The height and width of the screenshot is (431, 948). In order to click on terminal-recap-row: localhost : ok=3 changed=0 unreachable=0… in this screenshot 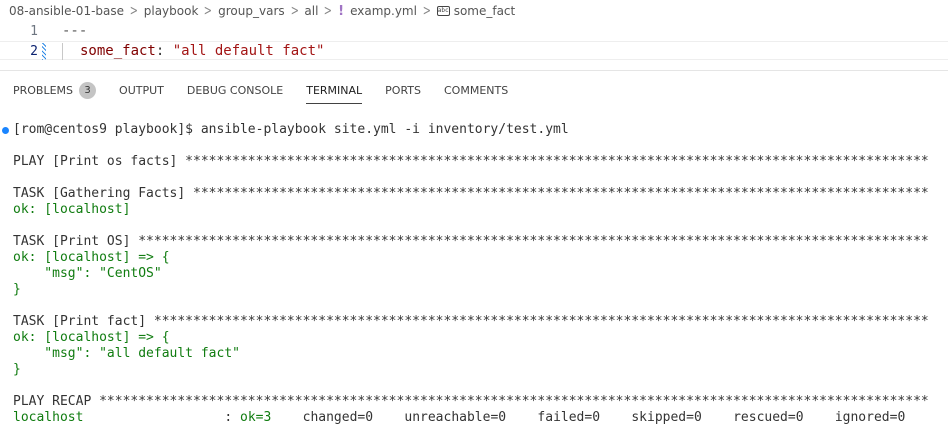, I will do `click(459, 418)`.